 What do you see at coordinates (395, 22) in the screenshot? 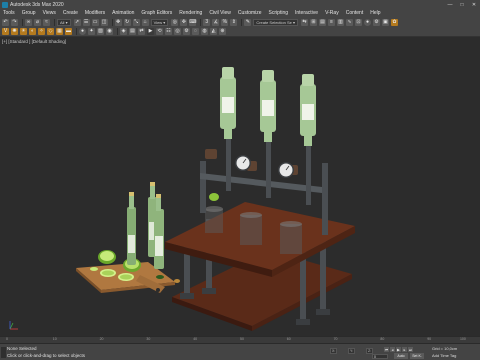
I see `render-icon: ✿` at bounding box center [395, 22].